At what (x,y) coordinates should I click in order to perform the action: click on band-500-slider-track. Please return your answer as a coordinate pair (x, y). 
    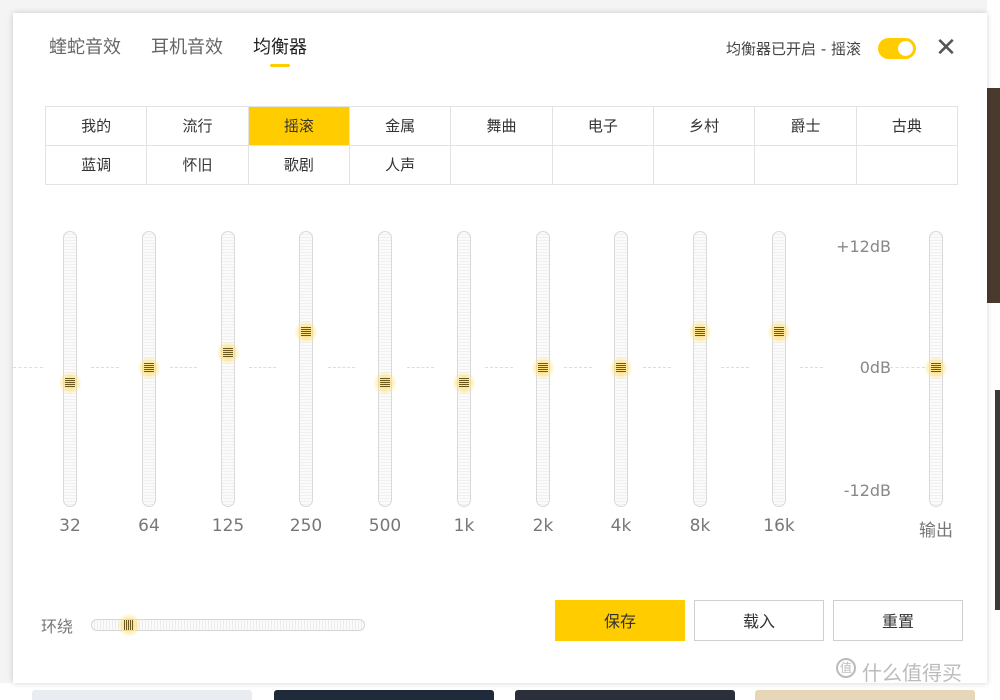
    Looking at the image, I should click on (385, 369).